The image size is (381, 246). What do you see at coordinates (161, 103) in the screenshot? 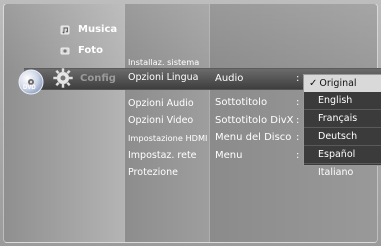
I see `submenu-item-opzioni-audio: Opzioni Audio` at bounding box center [161, 103].